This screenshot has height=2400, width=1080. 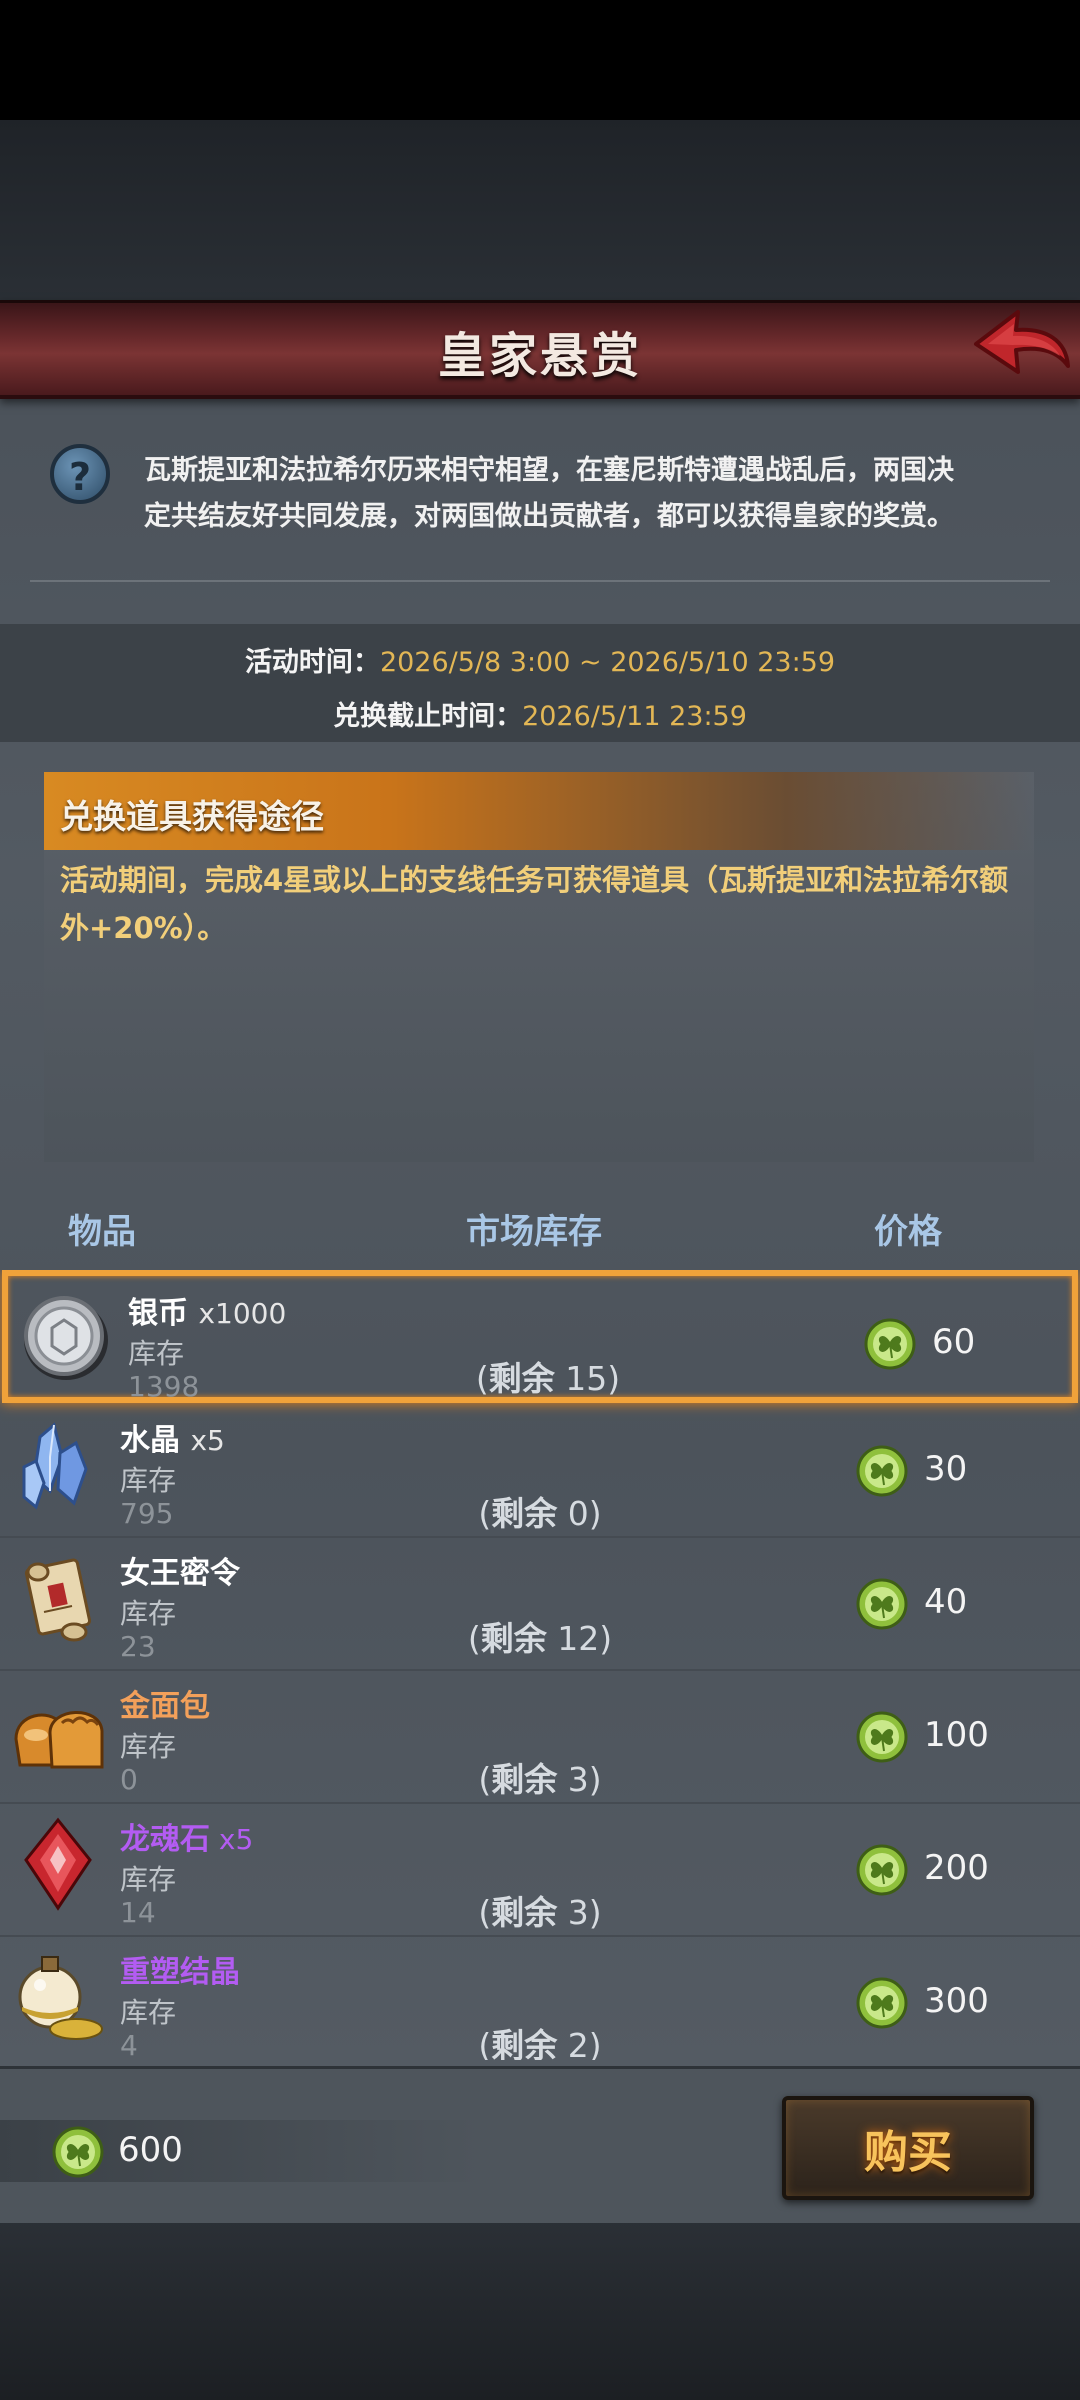 I want to click on event-time-row: 活动时间：2026/5/8 3:00 ~ 2026/5/10 23:59, so click(x=540, y=659).